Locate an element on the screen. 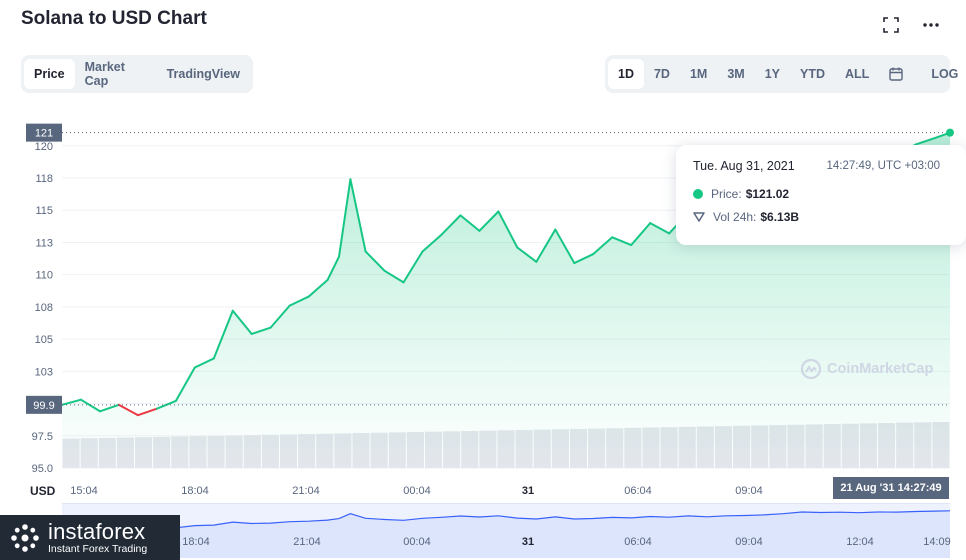 Image resolution: width=966 pixels, height=560 pixels. instaforex-logo: instaforex Instant Forex Trading is located at coordinates (90, 537).